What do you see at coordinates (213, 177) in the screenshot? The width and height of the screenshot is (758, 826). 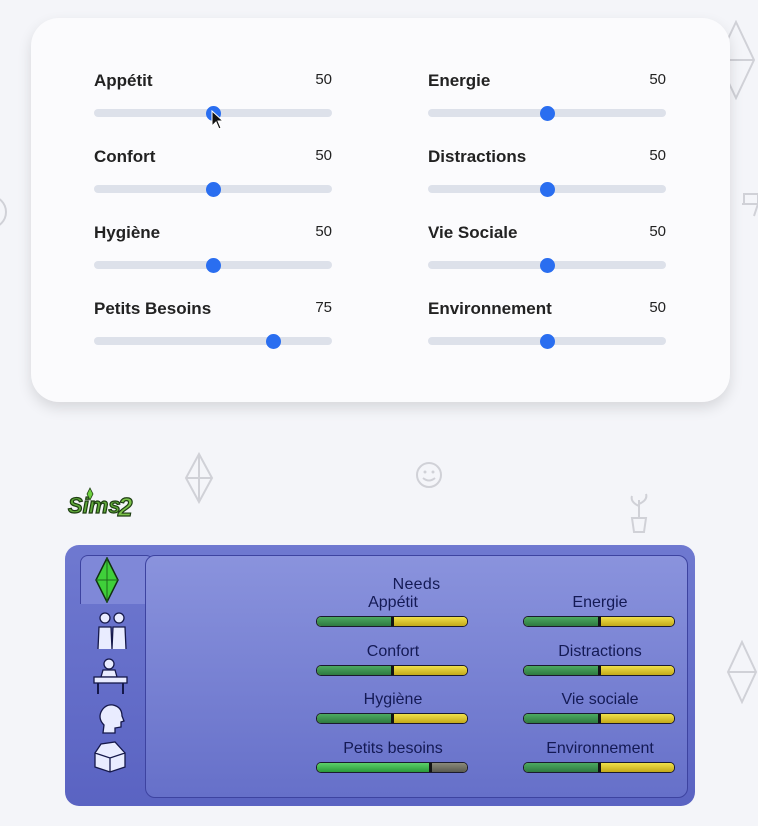 I see `control-confort: Confort 50` at bounding box center [213, 177].